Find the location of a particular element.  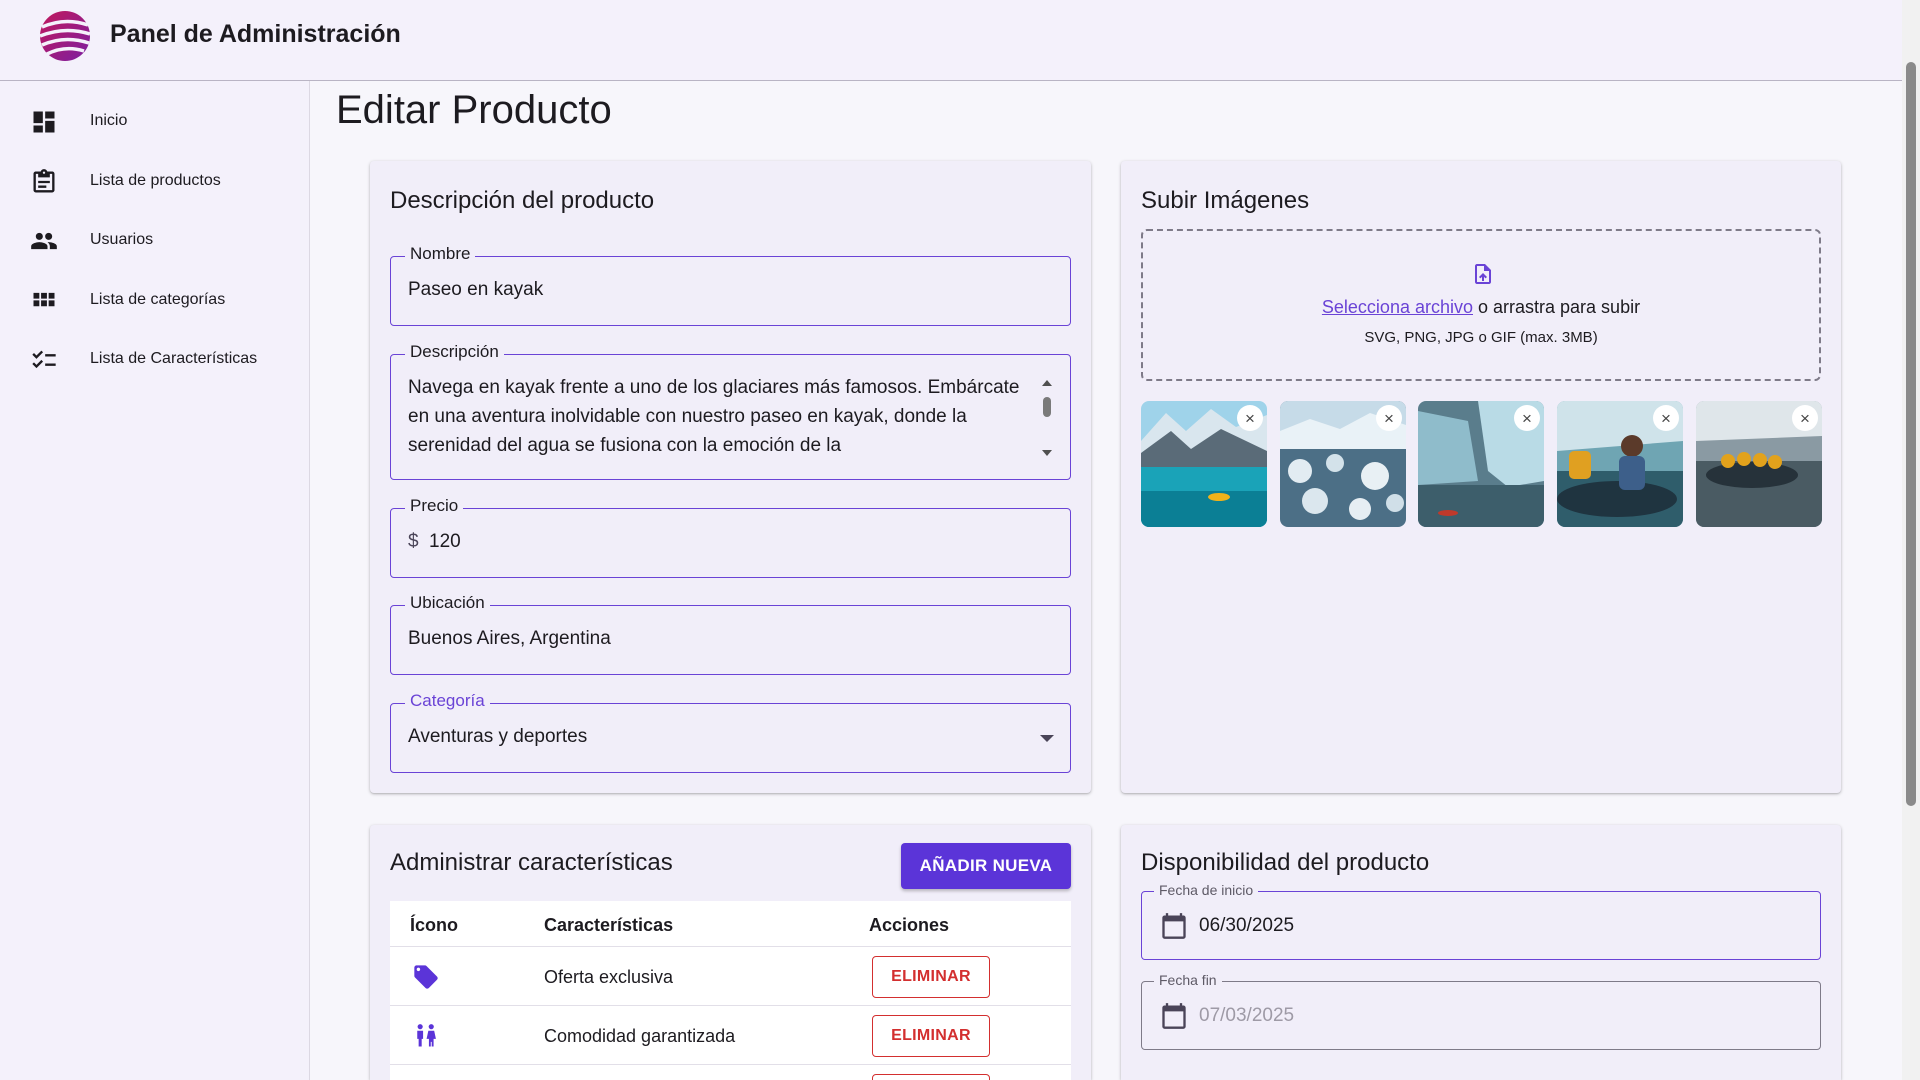

field-label: Ubicación is located at coordinates (447, 603).